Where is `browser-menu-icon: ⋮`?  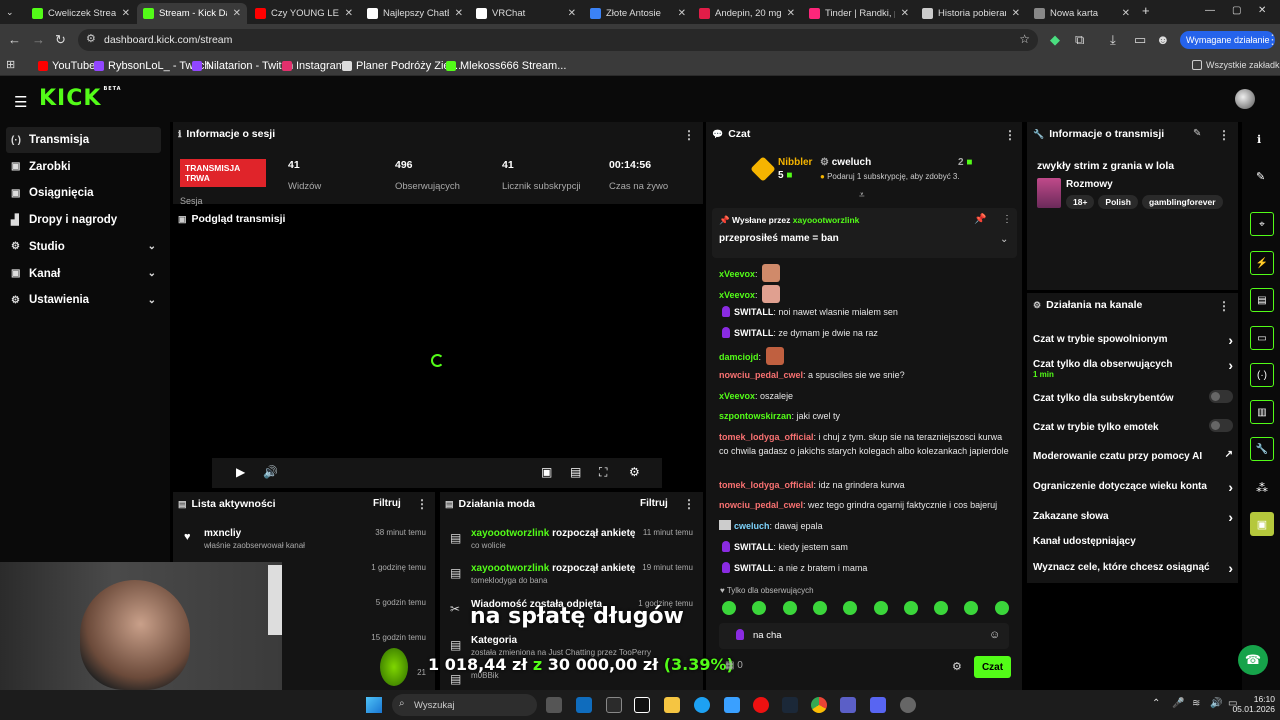
browser-menu-icon: ⋮ is located at coordinates (1272, 40).